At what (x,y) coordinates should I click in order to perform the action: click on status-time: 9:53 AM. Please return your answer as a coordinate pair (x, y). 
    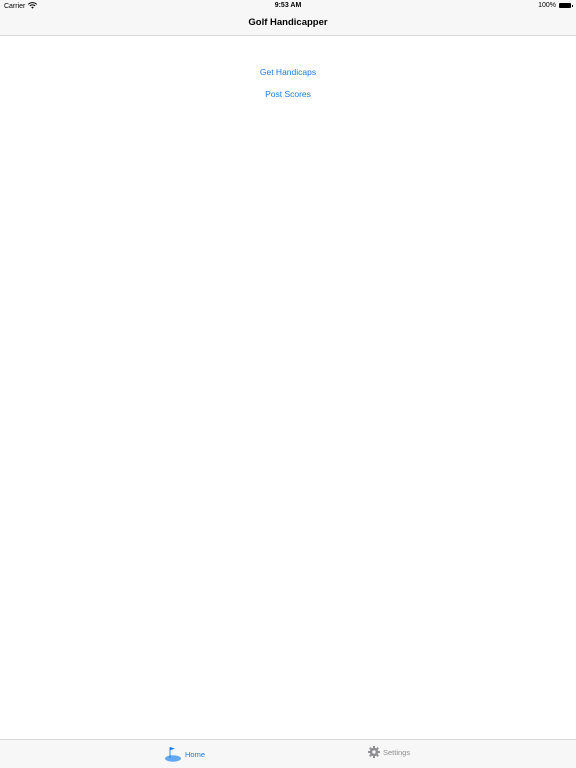
    Looking at the image, I should click on (288, 5).